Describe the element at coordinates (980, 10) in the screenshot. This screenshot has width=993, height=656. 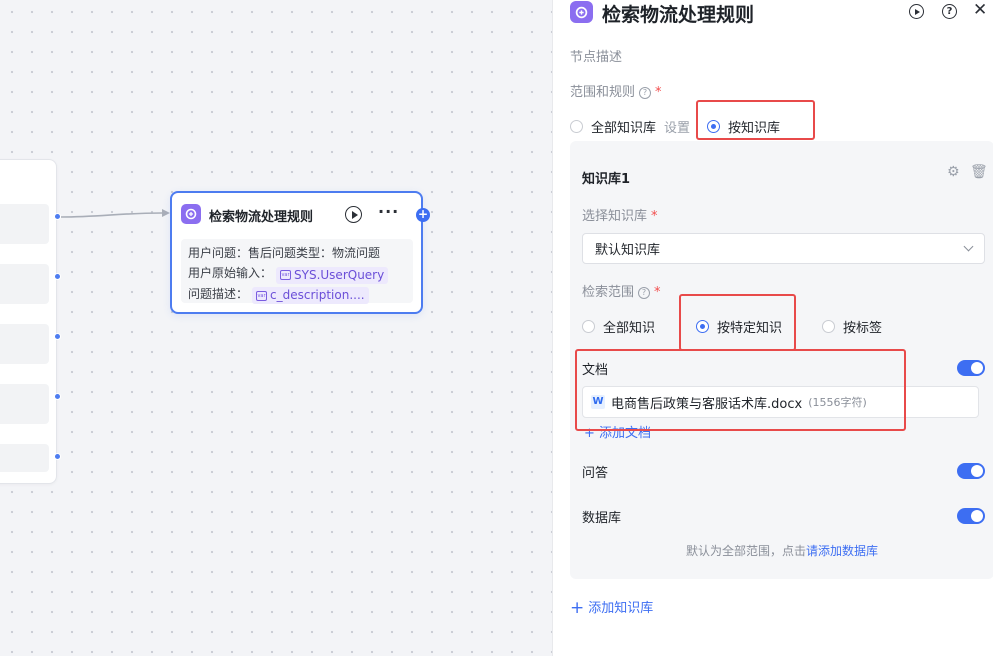
I see `close-icon: ✕` at that location.